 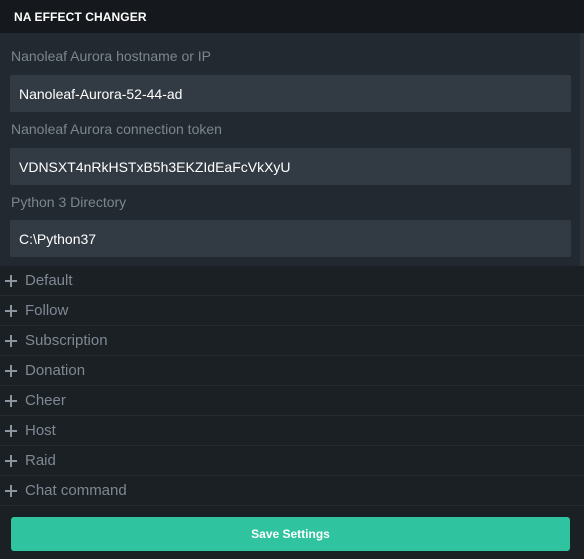 I want to click on accordion-label: Default, so click(x=49, y=280).